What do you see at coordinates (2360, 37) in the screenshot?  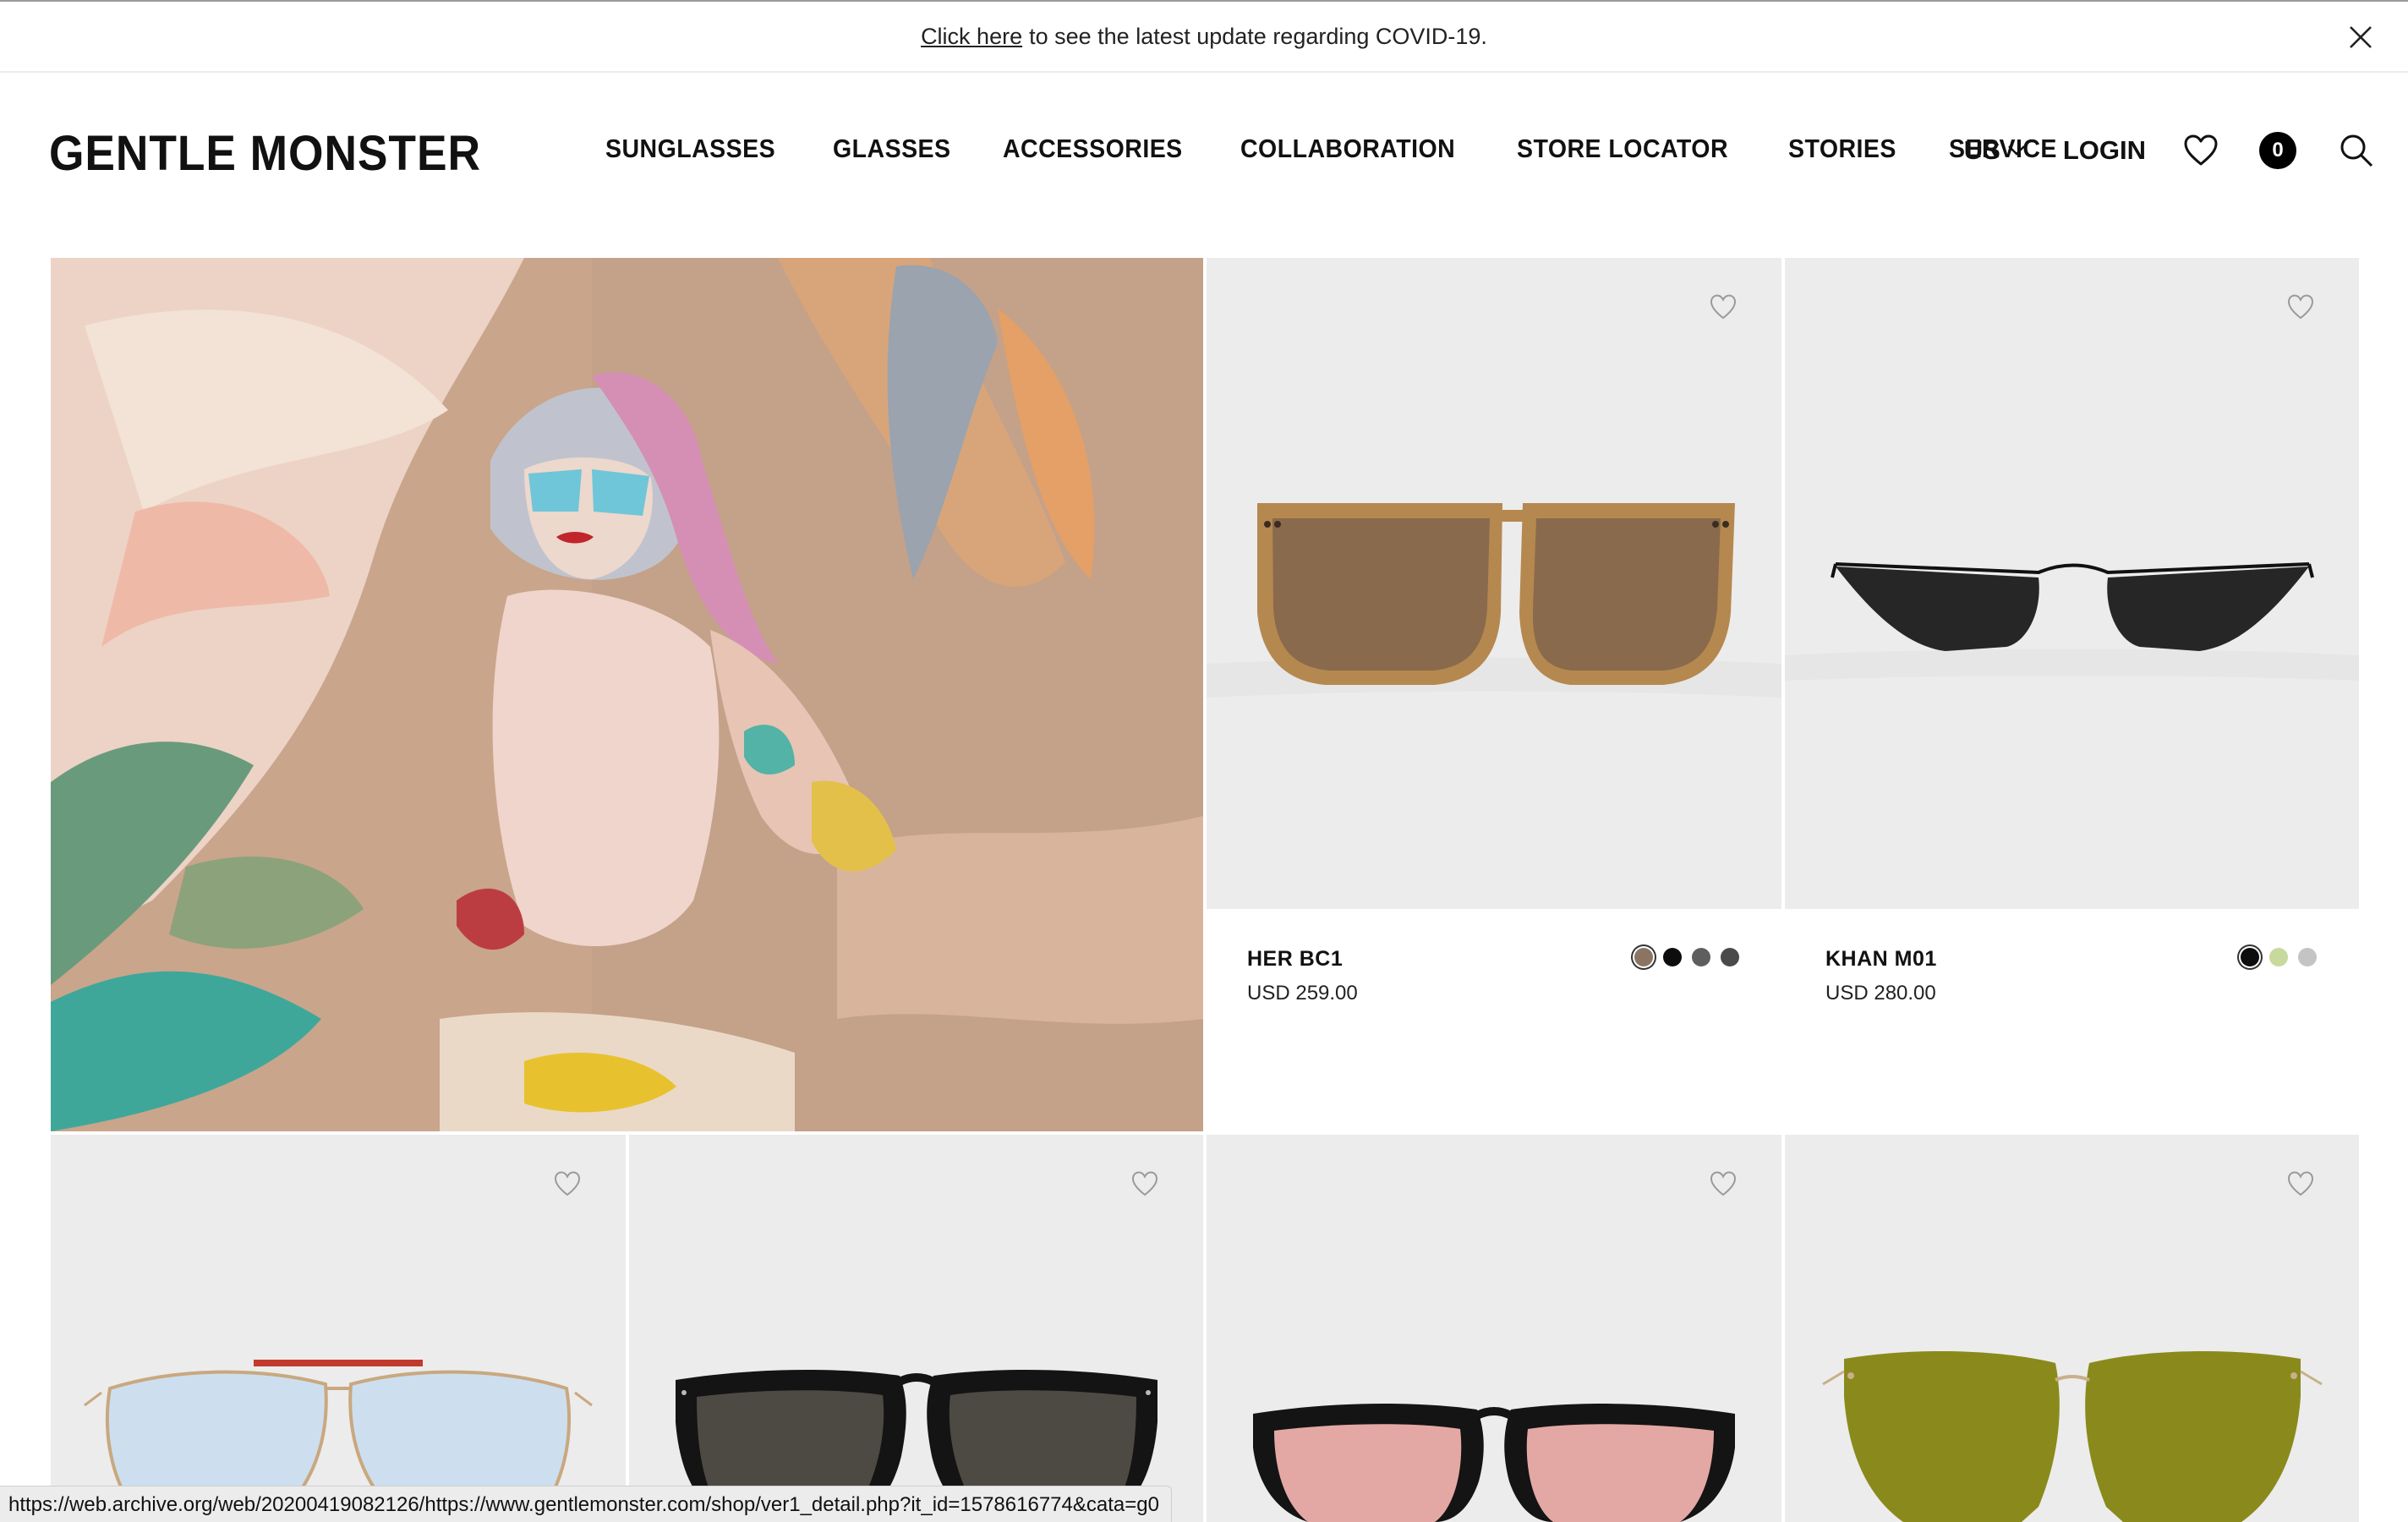 I see `close-icon` at bounding box center [2360, 37].